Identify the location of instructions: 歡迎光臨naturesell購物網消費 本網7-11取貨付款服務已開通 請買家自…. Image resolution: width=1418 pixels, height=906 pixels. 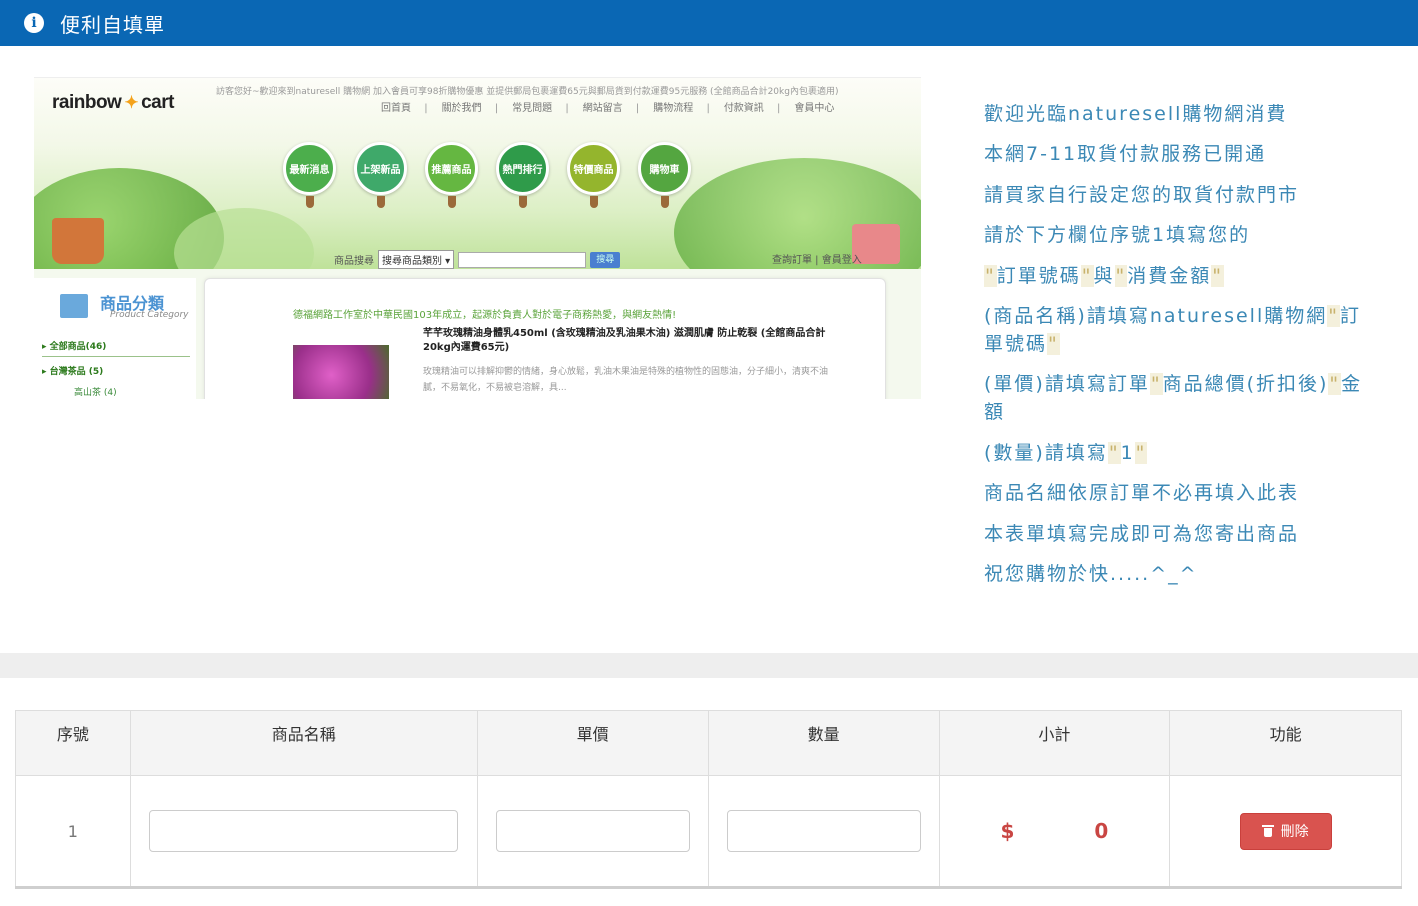
(1174, 350).